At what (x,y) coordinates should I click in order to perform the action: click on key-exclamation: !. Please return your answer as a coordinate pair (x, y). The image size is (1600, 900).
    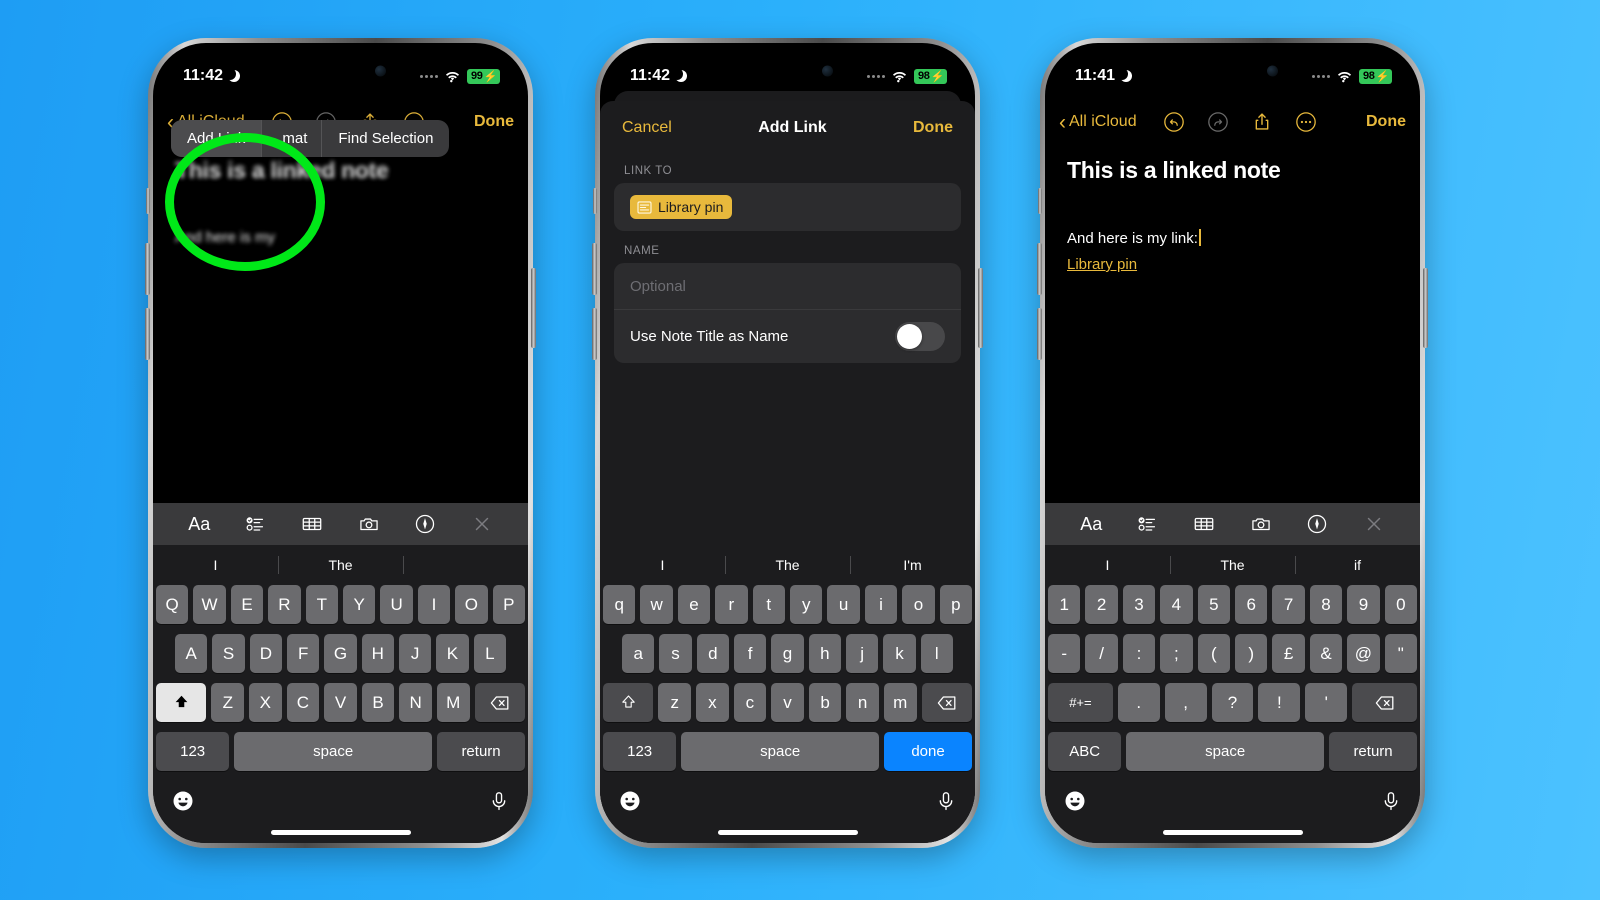
    Looking at the image, I should click on (1279, 702).